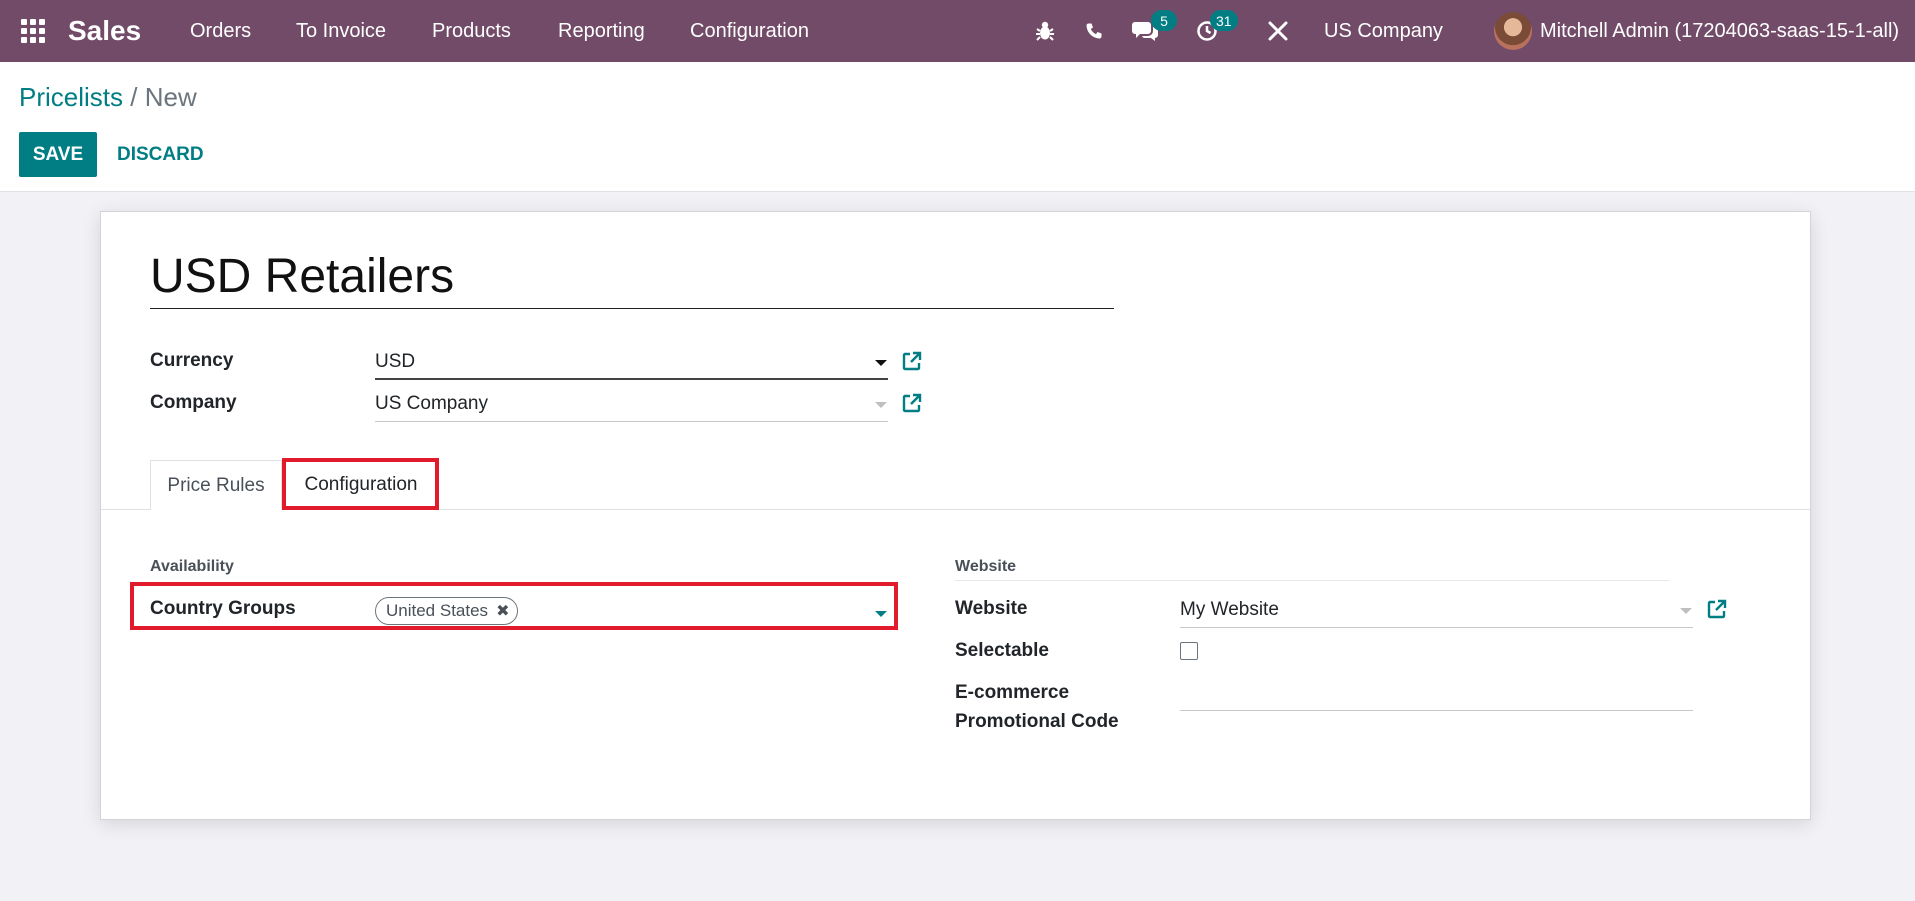 The image size is (1915, 901). What do you see at coordinates (749, 31) in the screenshot?
I see `menu-configuration: Configuration` at bounding box center [749, 31].